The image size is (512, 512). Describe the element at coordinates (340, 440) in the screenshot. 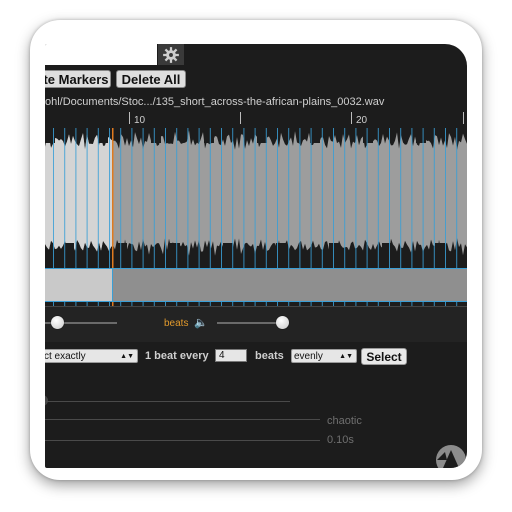

I see `time-value: 0.10s` at that location.